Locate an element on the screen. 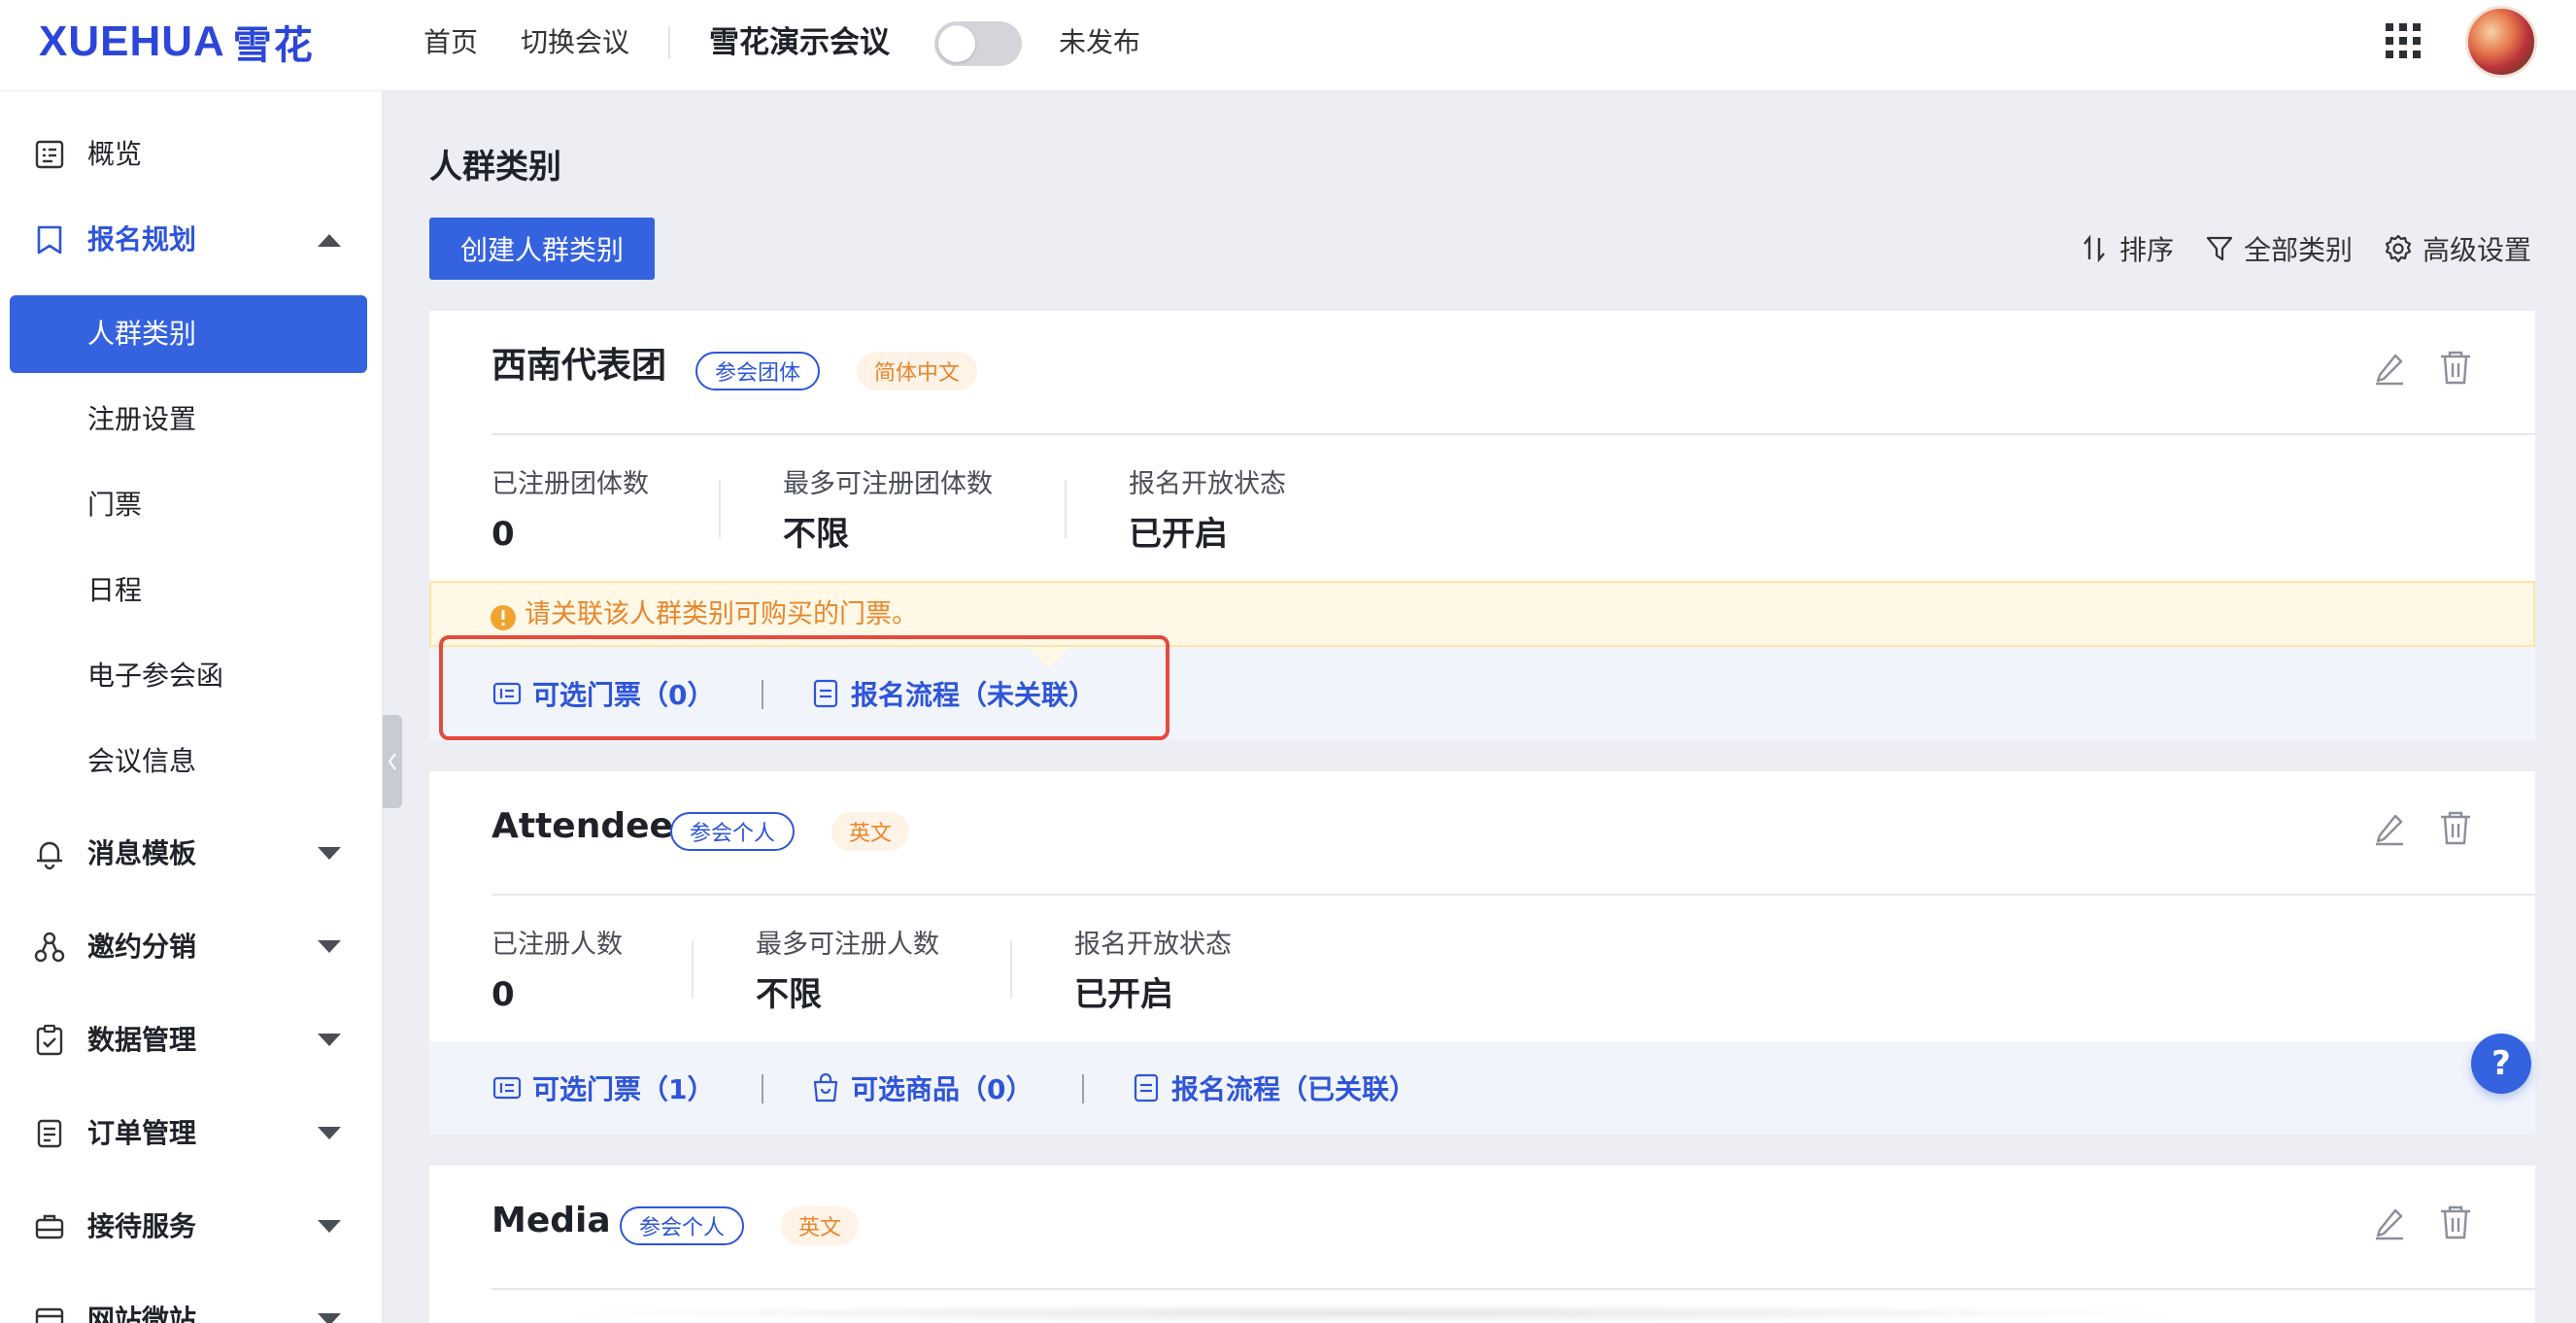 This screenshot has height=1323, width=2576. document-icon is located at coordinates (825, 693).